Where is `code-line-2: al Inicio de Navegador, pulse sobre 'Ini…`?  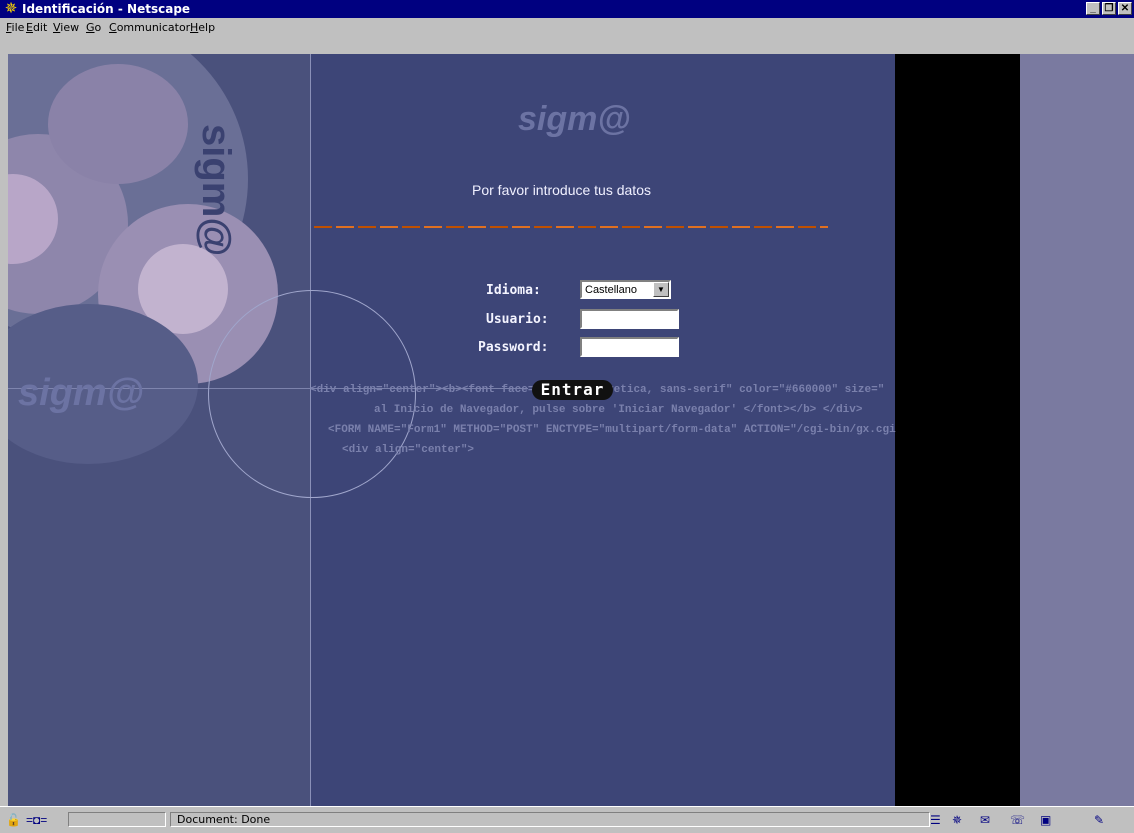 code-line-2: al Inicio de Navegador, pulse sobre 'Ini… is located at coordinates (618, 410).